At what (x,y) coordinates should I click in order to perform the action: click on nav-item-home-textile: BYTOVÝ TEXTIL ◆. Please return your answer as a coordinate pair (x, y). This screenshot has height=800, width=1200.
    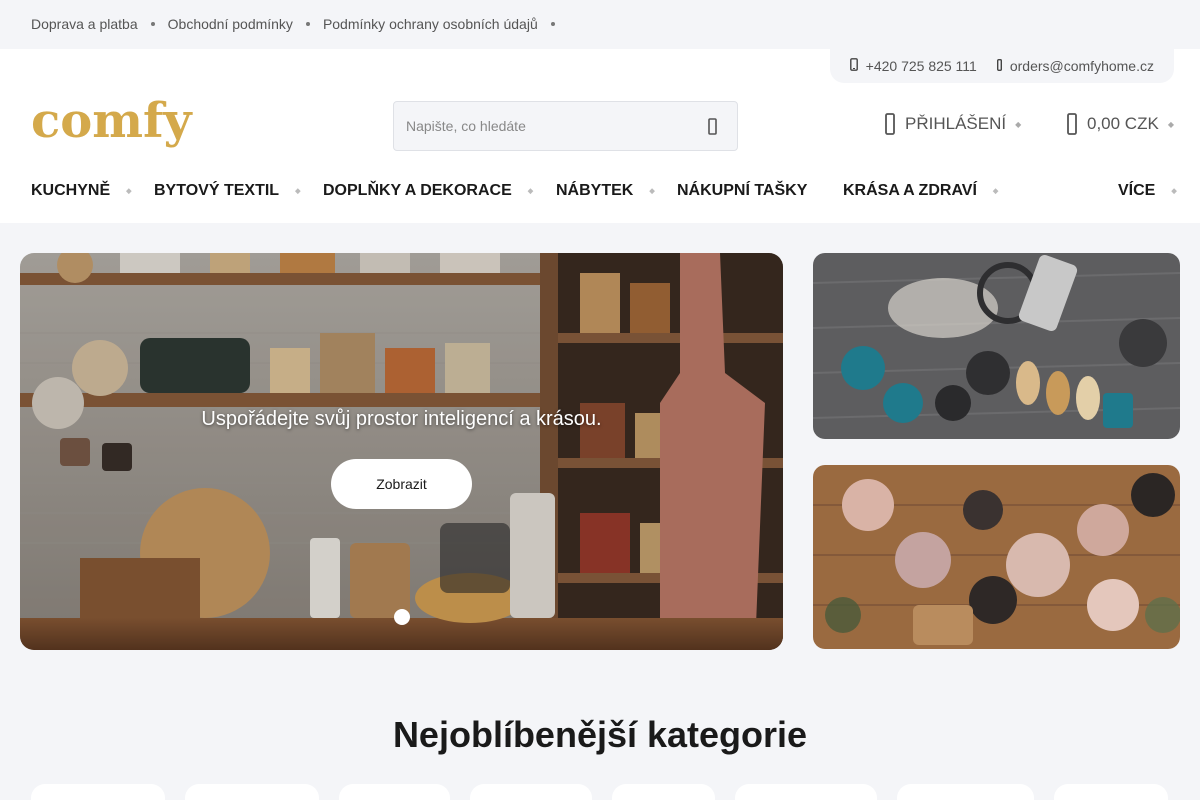
    Looking at the image, I should click on (227, 191).